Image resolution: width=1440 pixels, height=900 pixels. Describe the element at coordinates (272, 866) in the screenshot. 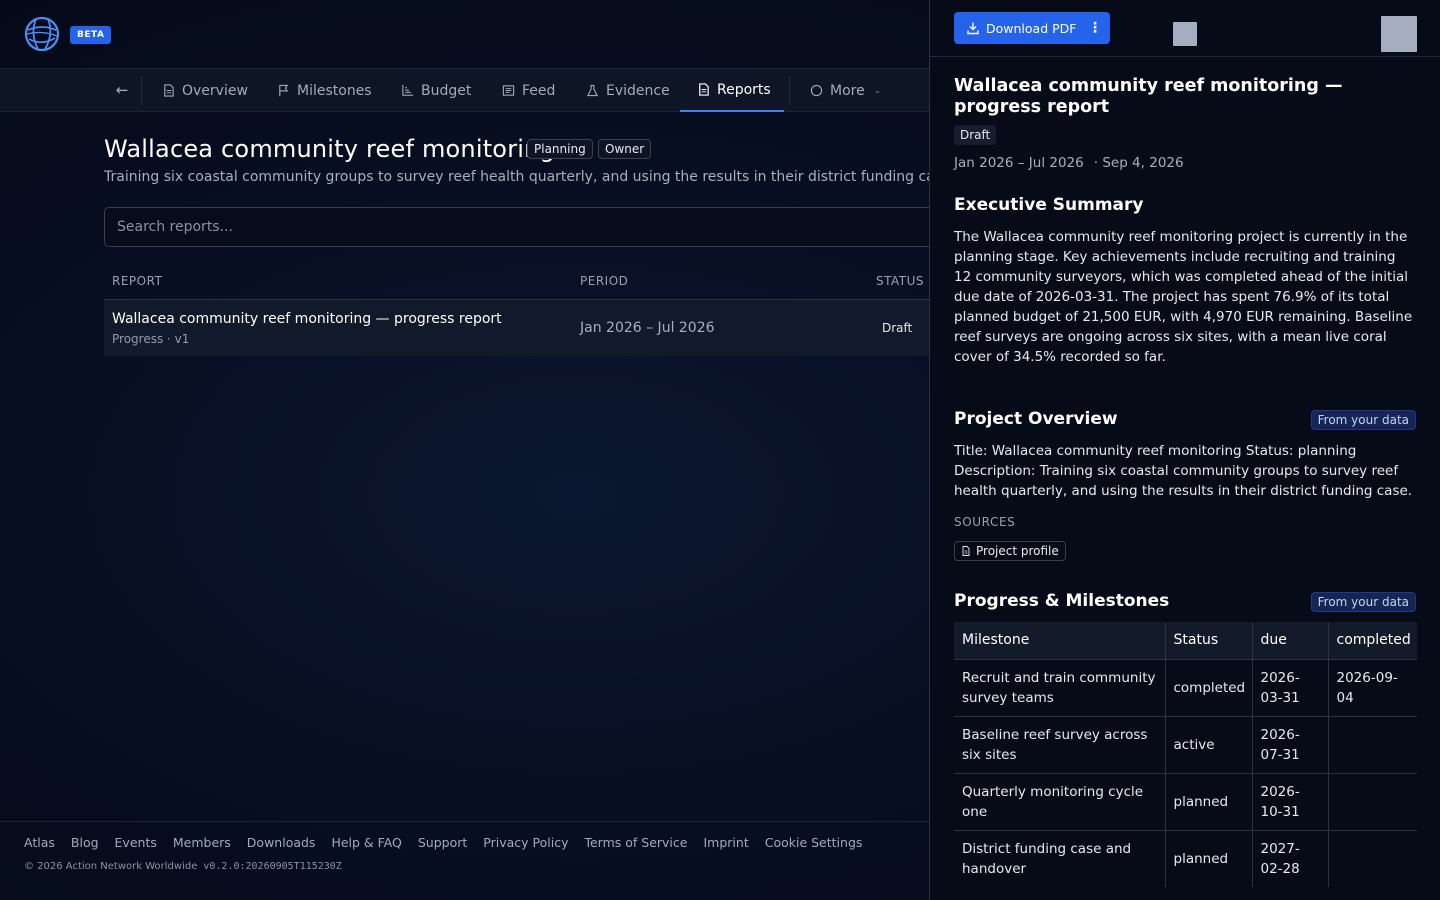

I see `version-text: v0.2.0:20260905T115230Z` at that location.